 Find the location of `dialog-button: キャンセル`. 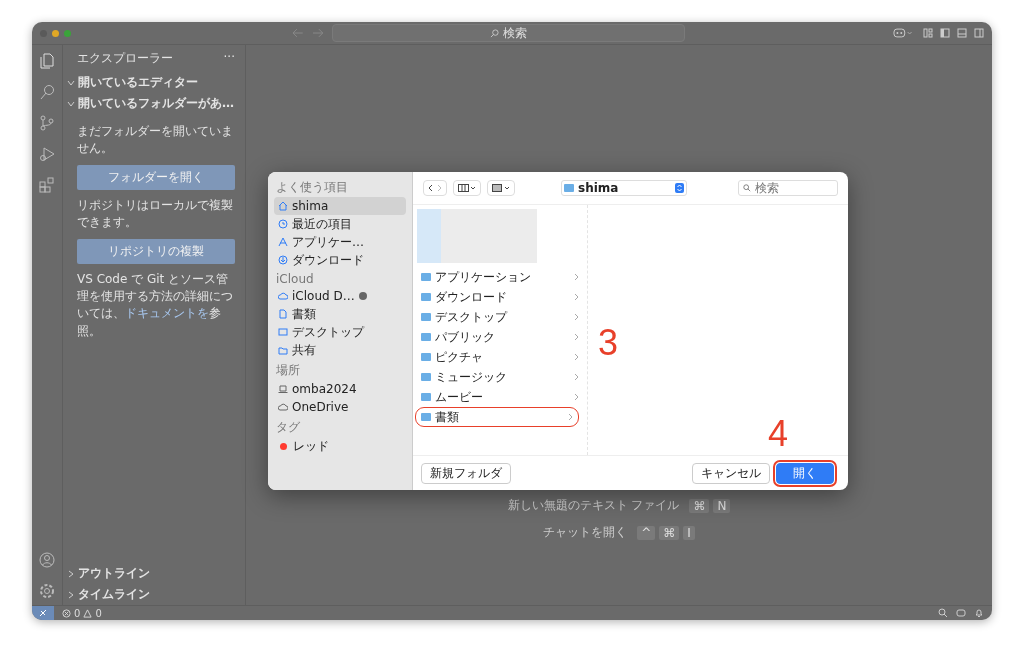

dialog-button: キャンセル is located at coordinates (731, 473).